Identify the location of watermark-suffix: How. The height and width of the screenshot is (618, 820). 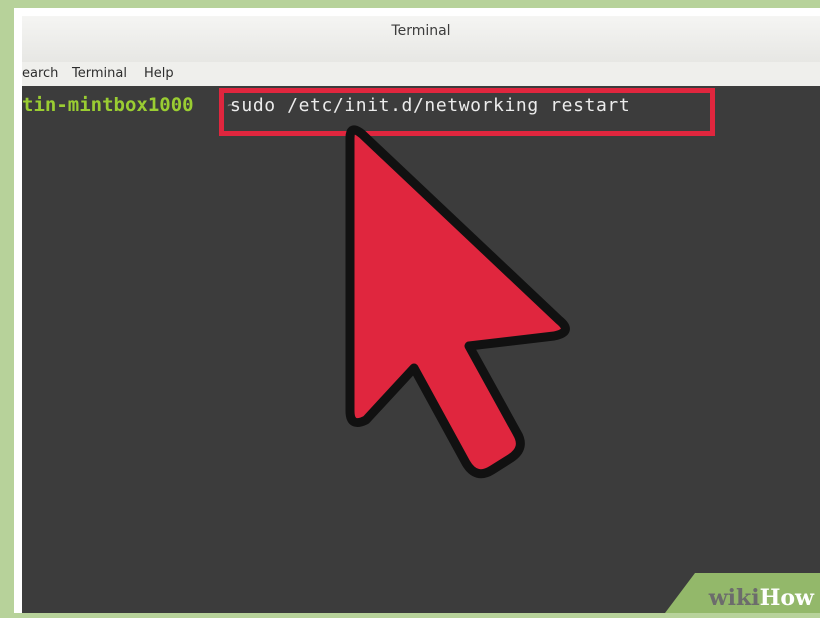
(786, 598).